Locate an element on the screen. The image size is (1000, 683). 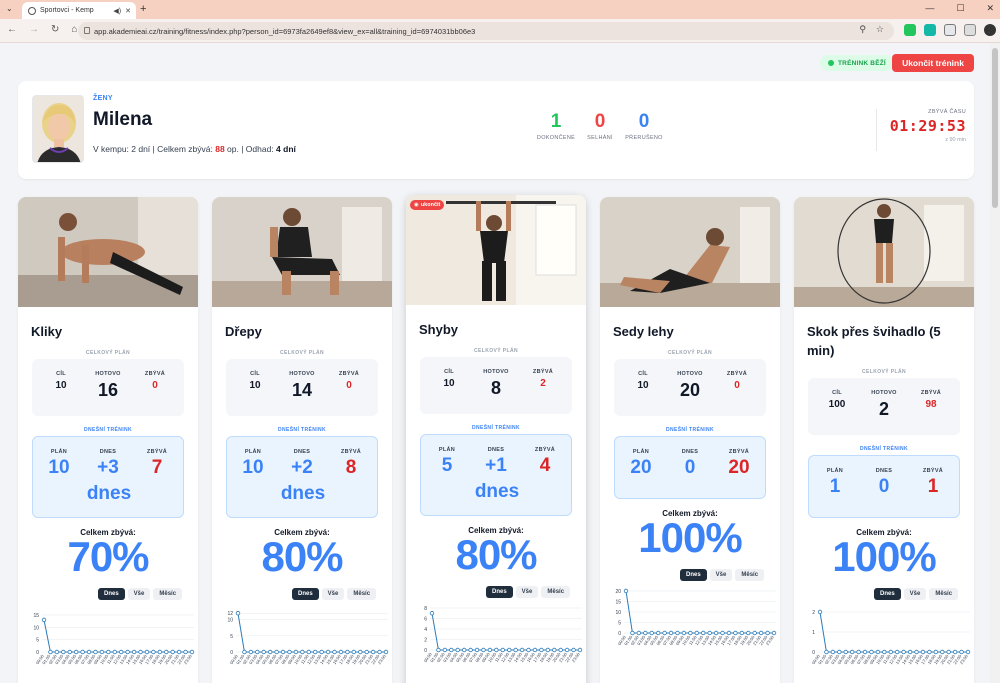
minimize-icon: — is located at coordinates (929, 8).